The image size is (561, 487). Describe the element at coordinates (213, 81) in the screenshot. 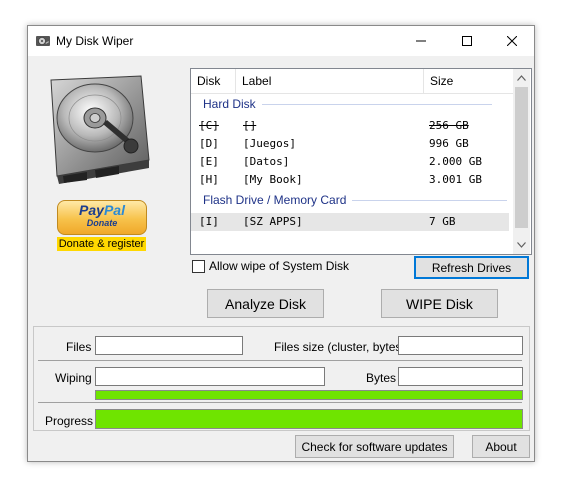

I see `column-header-disk: Disk` at that location.